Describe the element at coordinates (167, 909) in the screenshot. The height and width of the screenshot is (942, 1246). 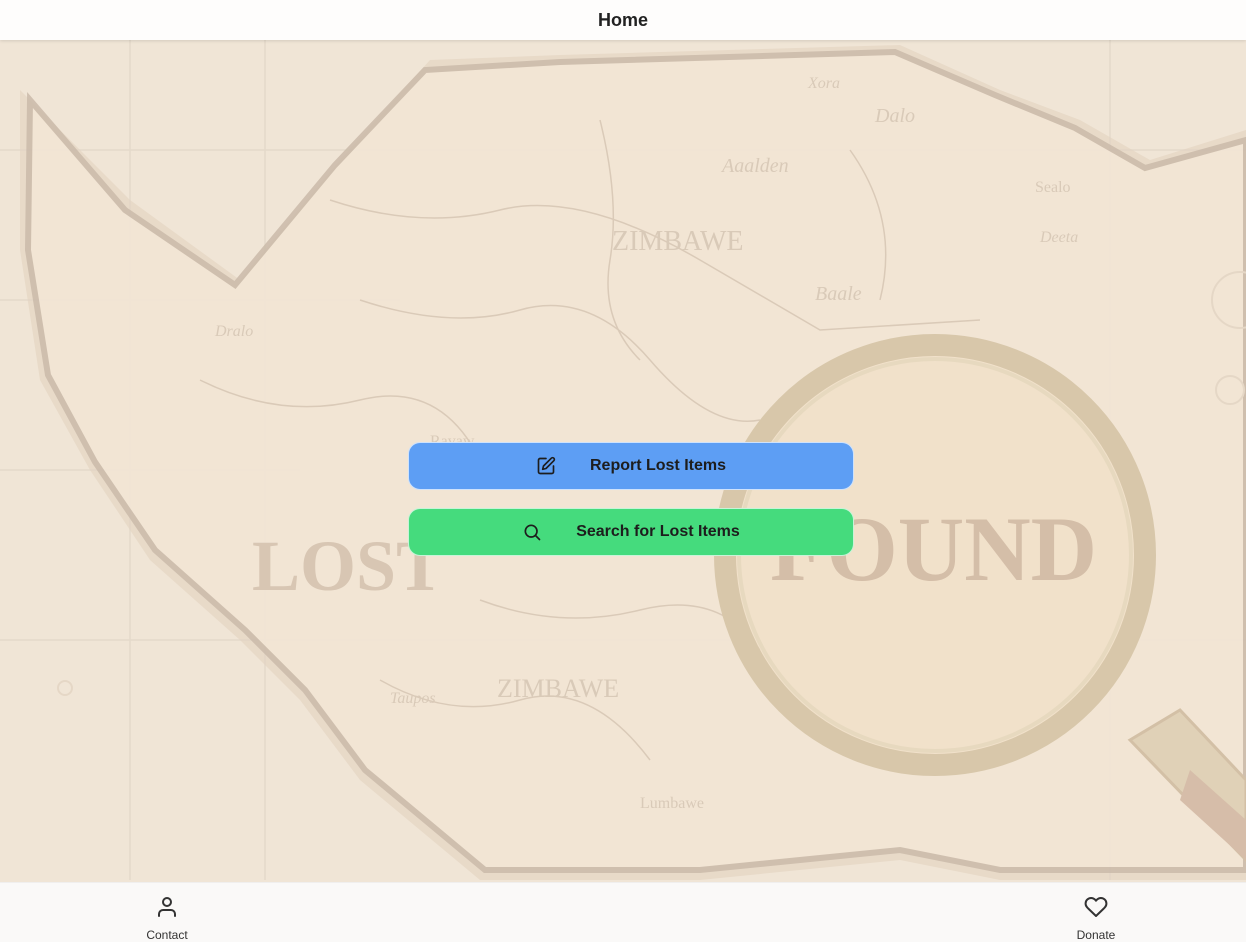
I see `user-icon` at that location.